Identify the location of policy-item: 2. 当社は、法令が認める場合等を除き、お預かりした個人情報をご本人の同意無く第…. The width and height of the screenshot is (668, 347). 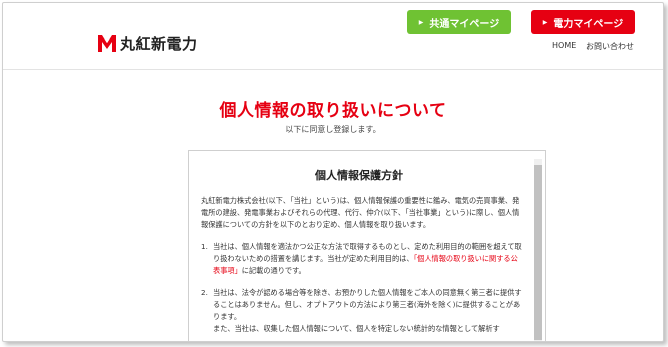
(362, 311).